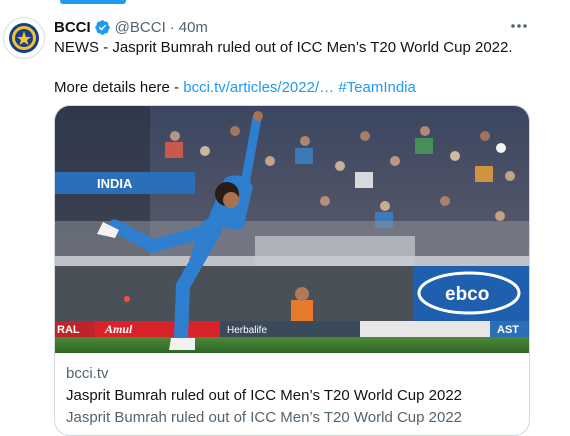  I want to click on author-name: BCCI, so click(72, 27).